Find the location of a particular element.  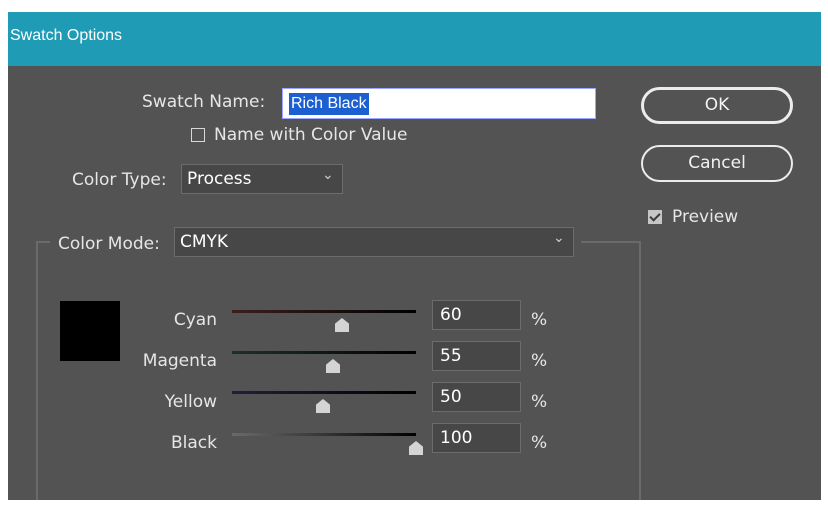

color-mode-group-top-border-left is located at coordinates (43, 242).